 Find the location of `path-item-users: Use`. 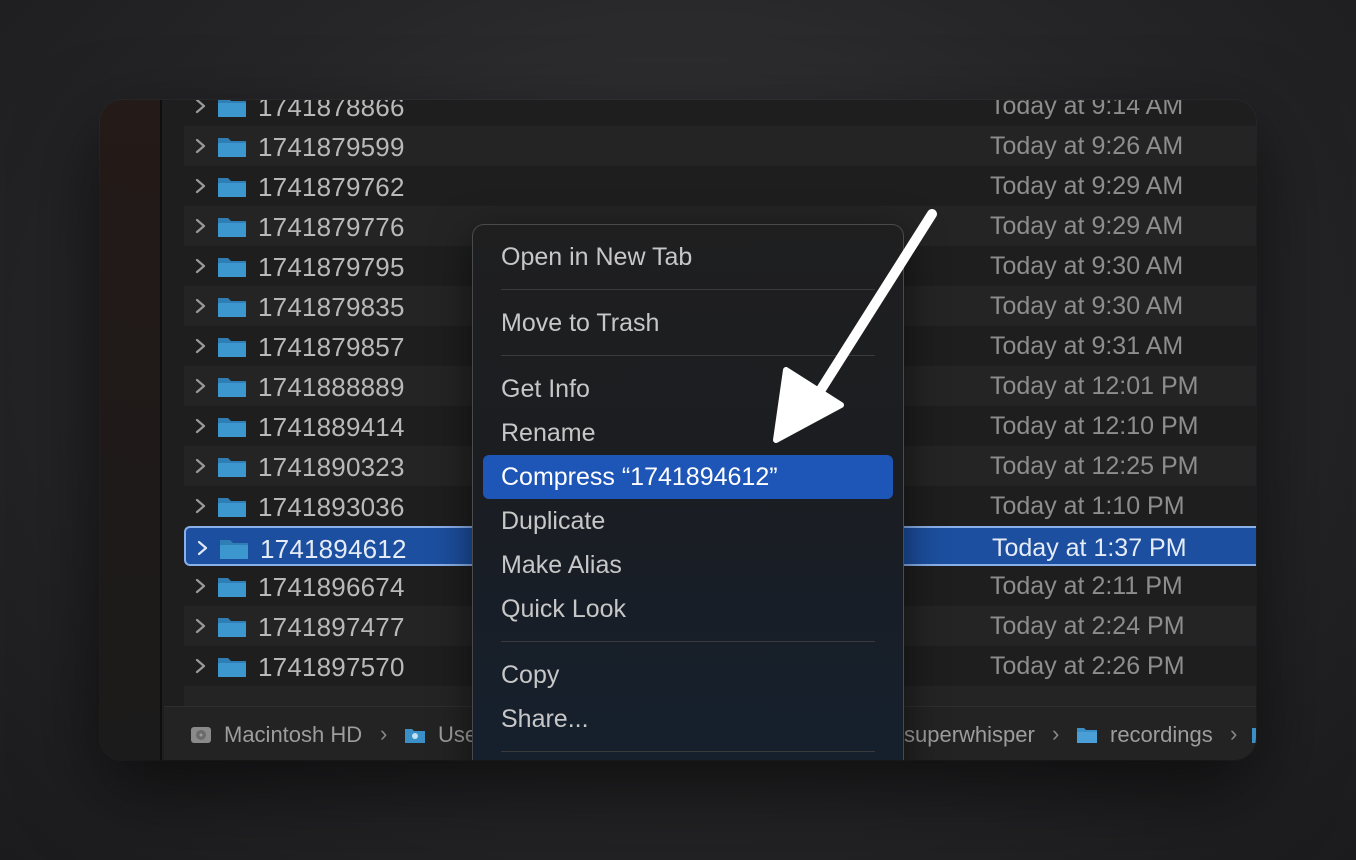

path-item-users: Use is located at coordinates (457, 735).